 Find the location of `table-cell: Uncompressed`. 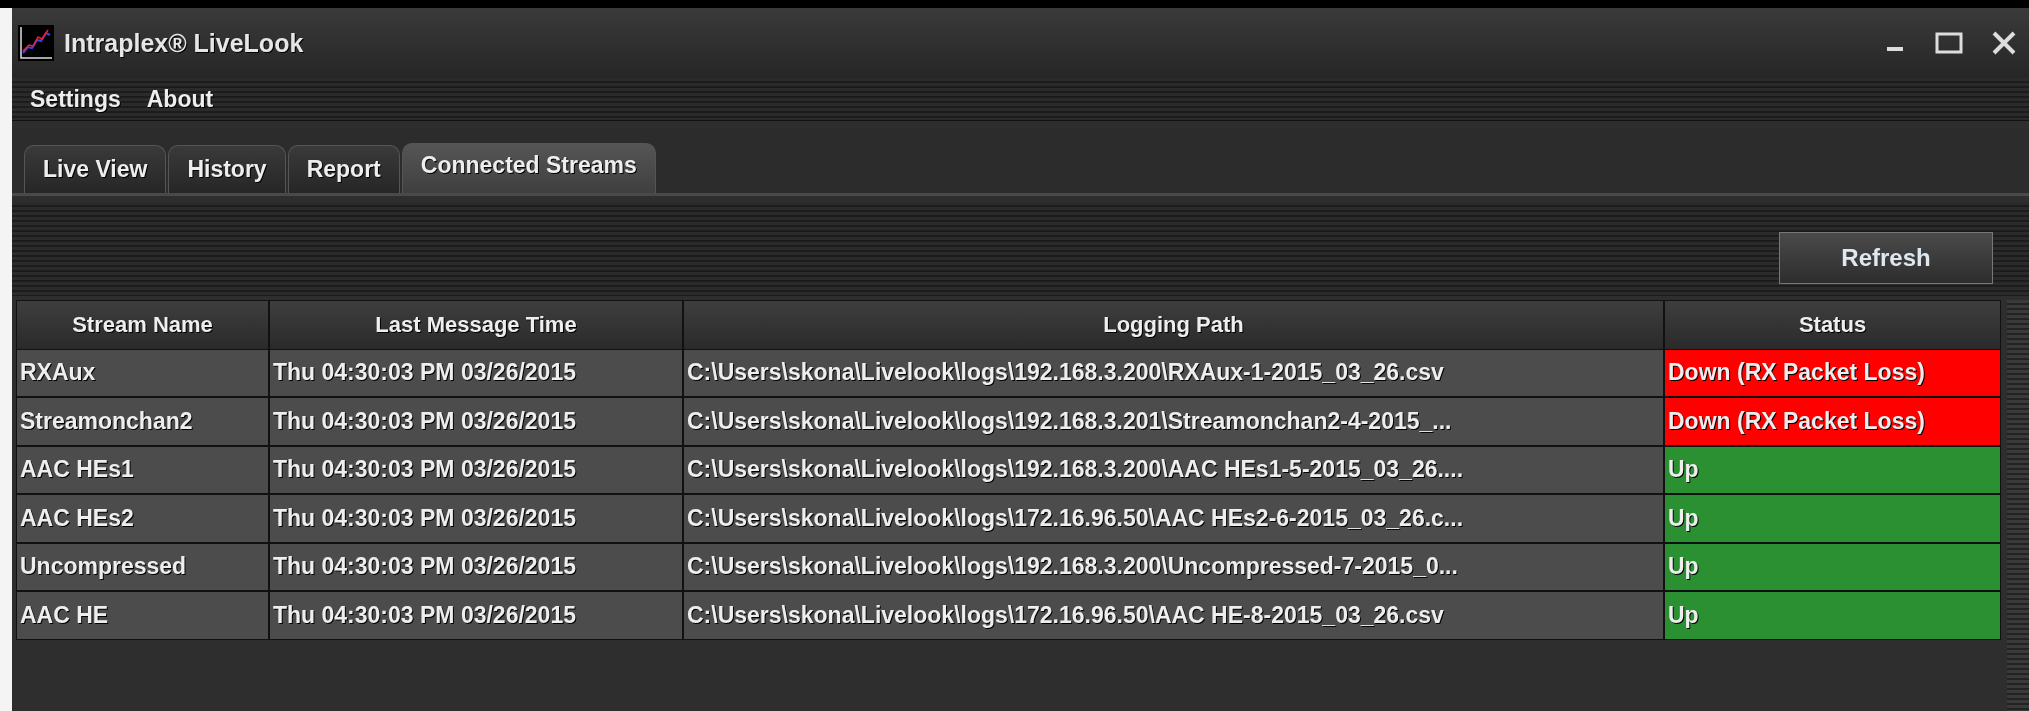

table-cell: Uncompressed is located at coordinates (142, 566).